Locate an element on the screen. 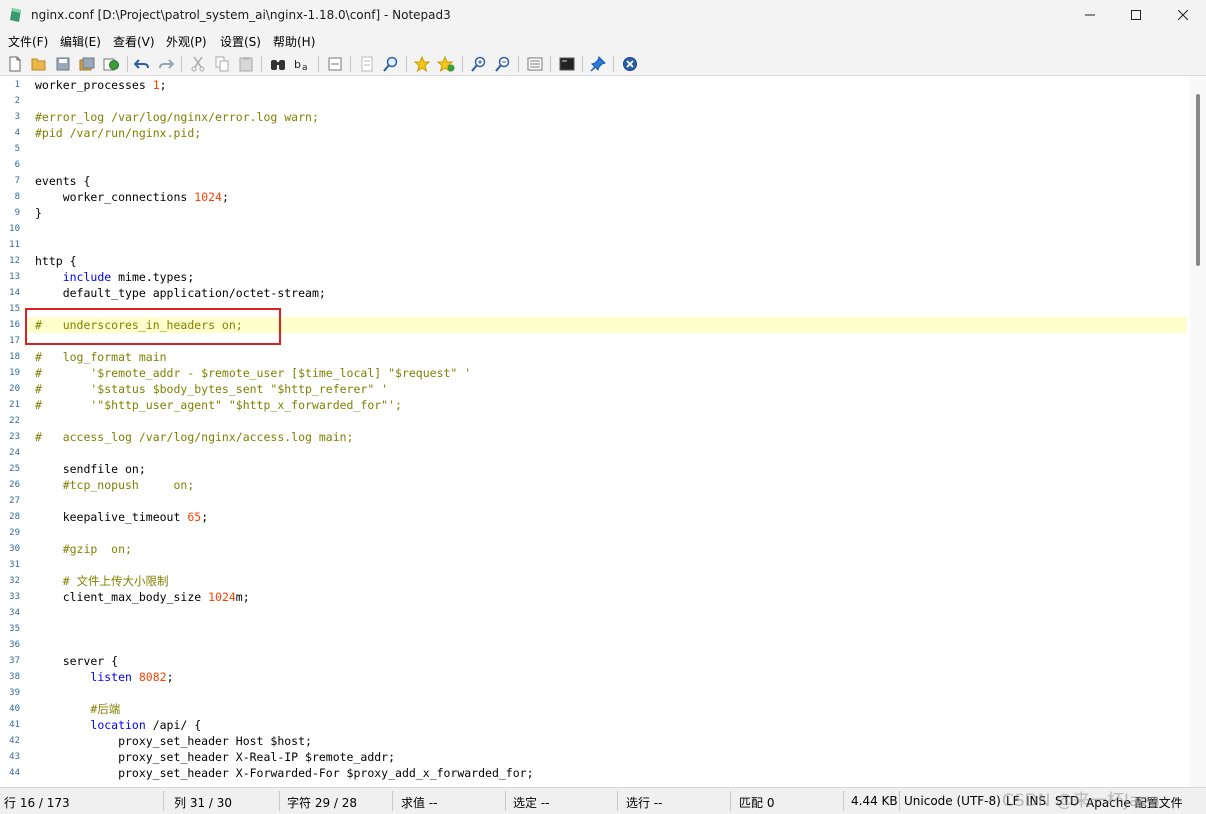 The image size is (1206, 814). add-favorite-icon is located at coordinates (446, 64).